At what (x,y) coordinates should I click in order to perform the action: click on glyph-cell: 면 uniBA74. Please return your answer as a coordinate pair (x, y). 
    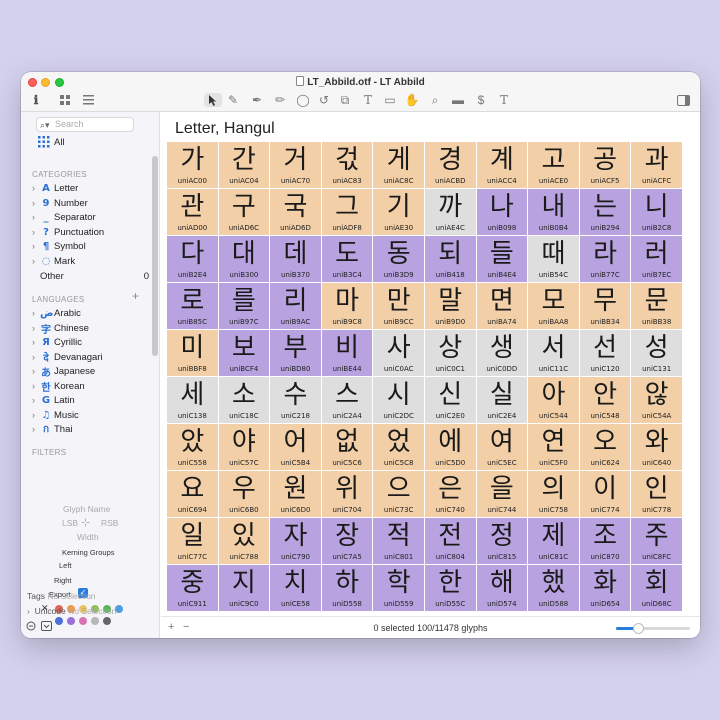
    Looking at the image, I should click on (502, 306).